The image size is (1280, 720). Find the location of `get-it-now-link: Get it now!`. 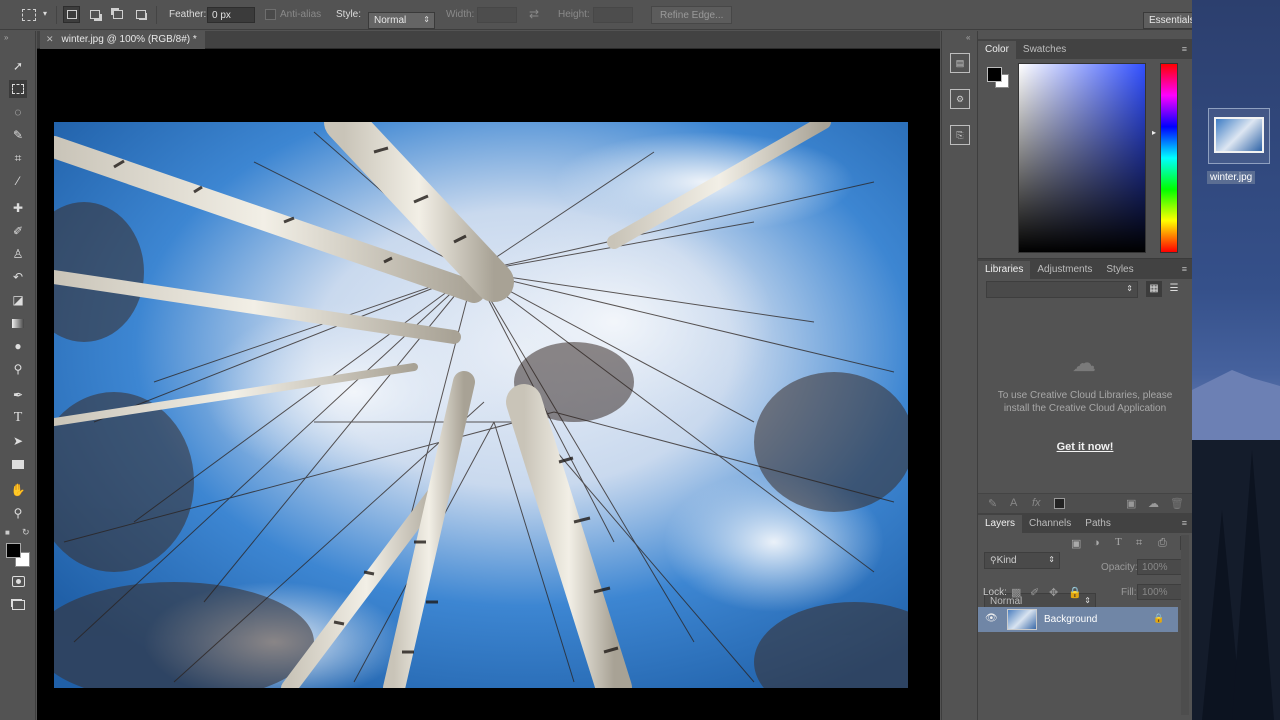

get-it-now-link: Get it now! is located at coordinates (1085, 447).